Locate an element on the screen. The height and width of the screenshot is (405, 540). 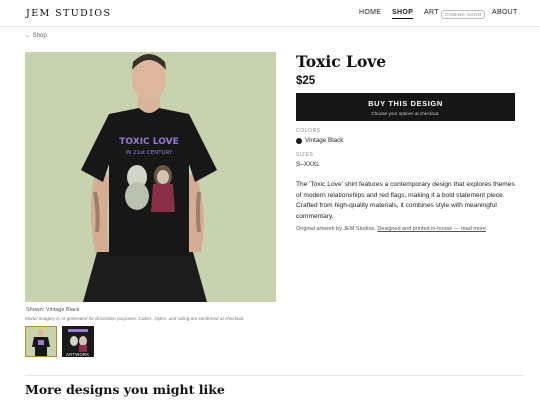
nav-home: HOME is located at coordinates (370, 12).